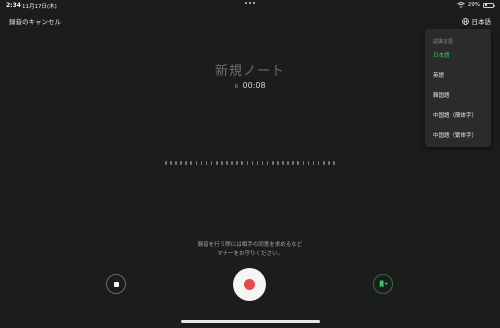  I want to click on language-option-chinese-traditional: 中国語（繁体字）, so click(455, 135).